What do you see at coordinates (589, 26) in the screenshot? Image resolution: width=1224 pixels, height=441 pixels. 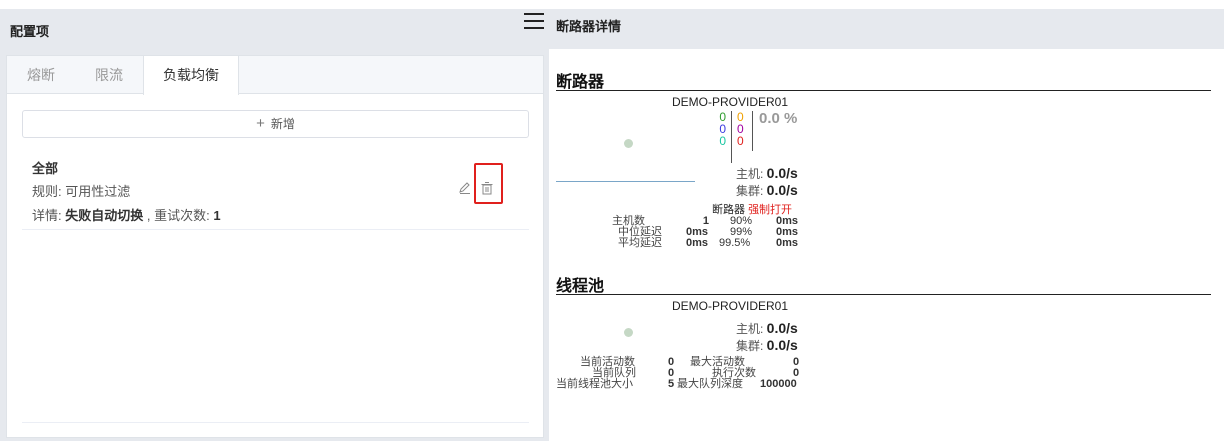 I see `detail-panel-title: 断路器详情` at bounding box center [589, 26].